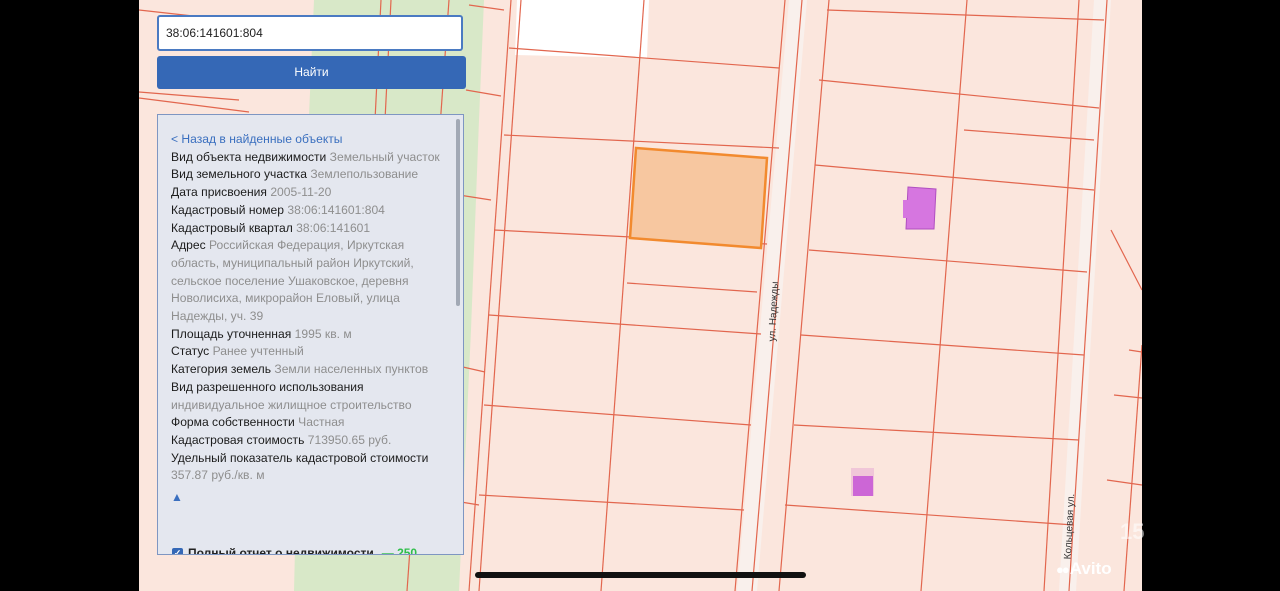 This screenshot has width=1280, height=591. What do you see at coordinates (249, 156) in the screenshot?
I see `field-label: Вид объекта недвижимости` at bounding box center [249, 156].